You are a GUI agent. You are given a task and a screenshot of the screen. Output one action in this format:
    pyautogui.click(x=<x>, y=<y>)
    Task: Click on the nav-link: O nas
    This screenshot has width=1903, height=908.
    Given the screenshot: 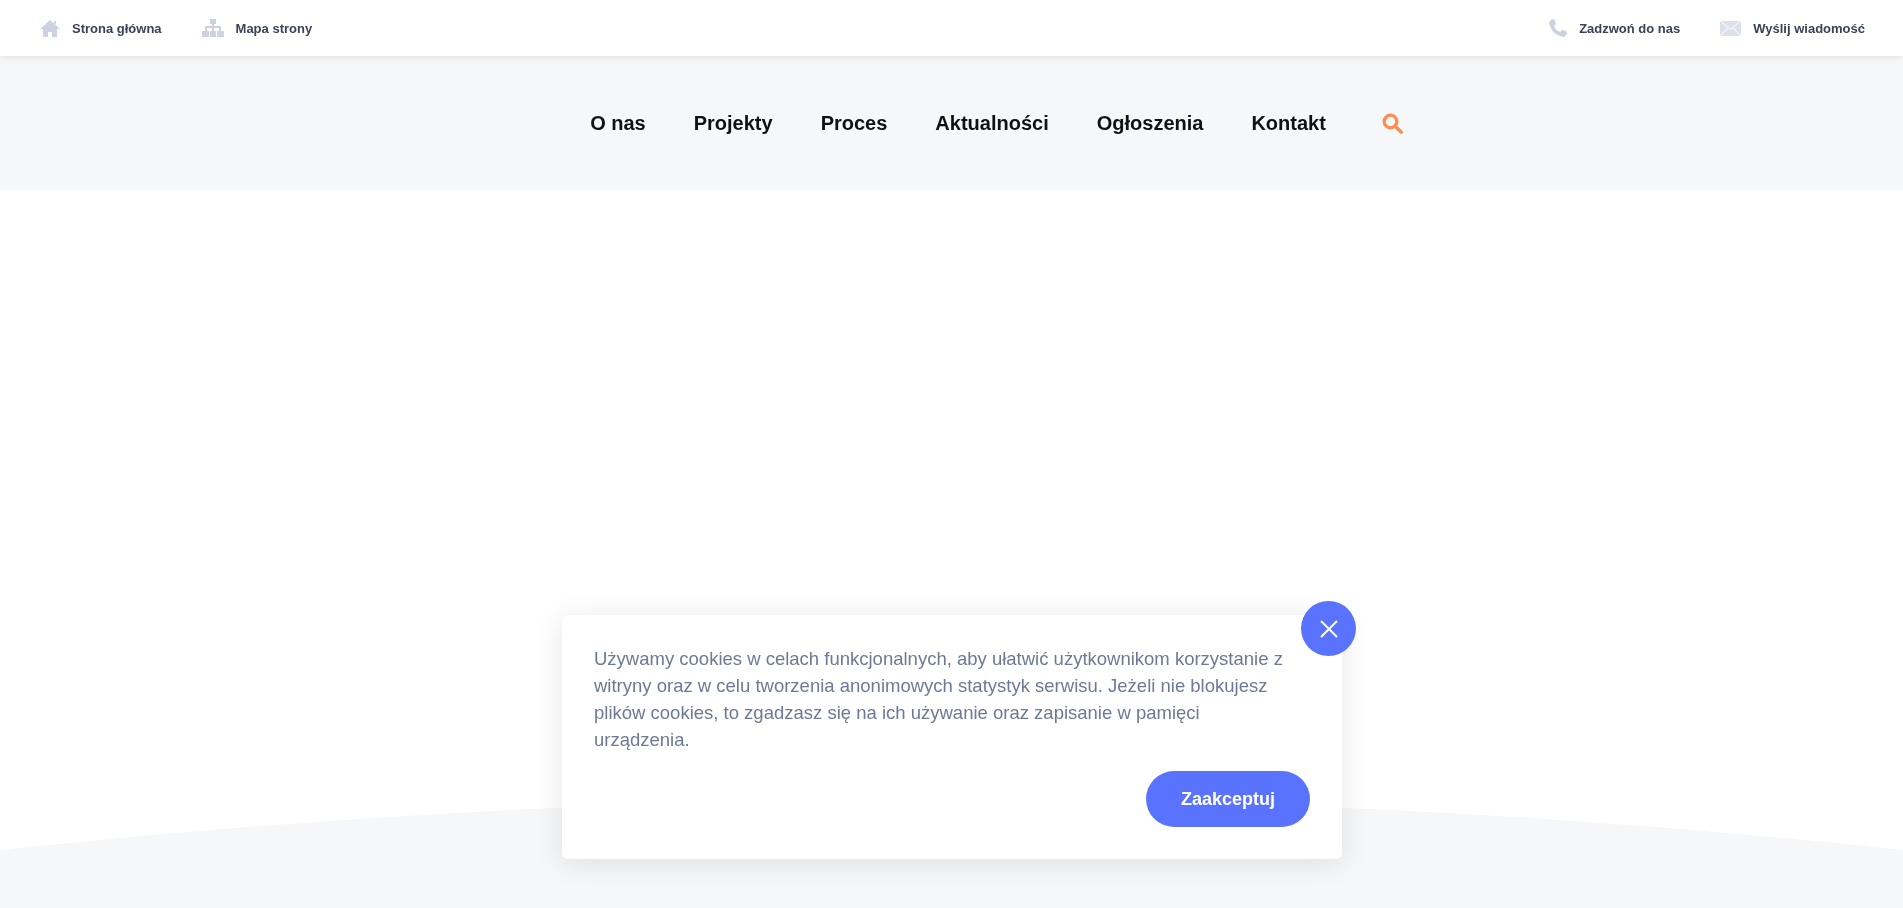 What is the action you would take?
    pyautogui.click(x=618, y=123)
    